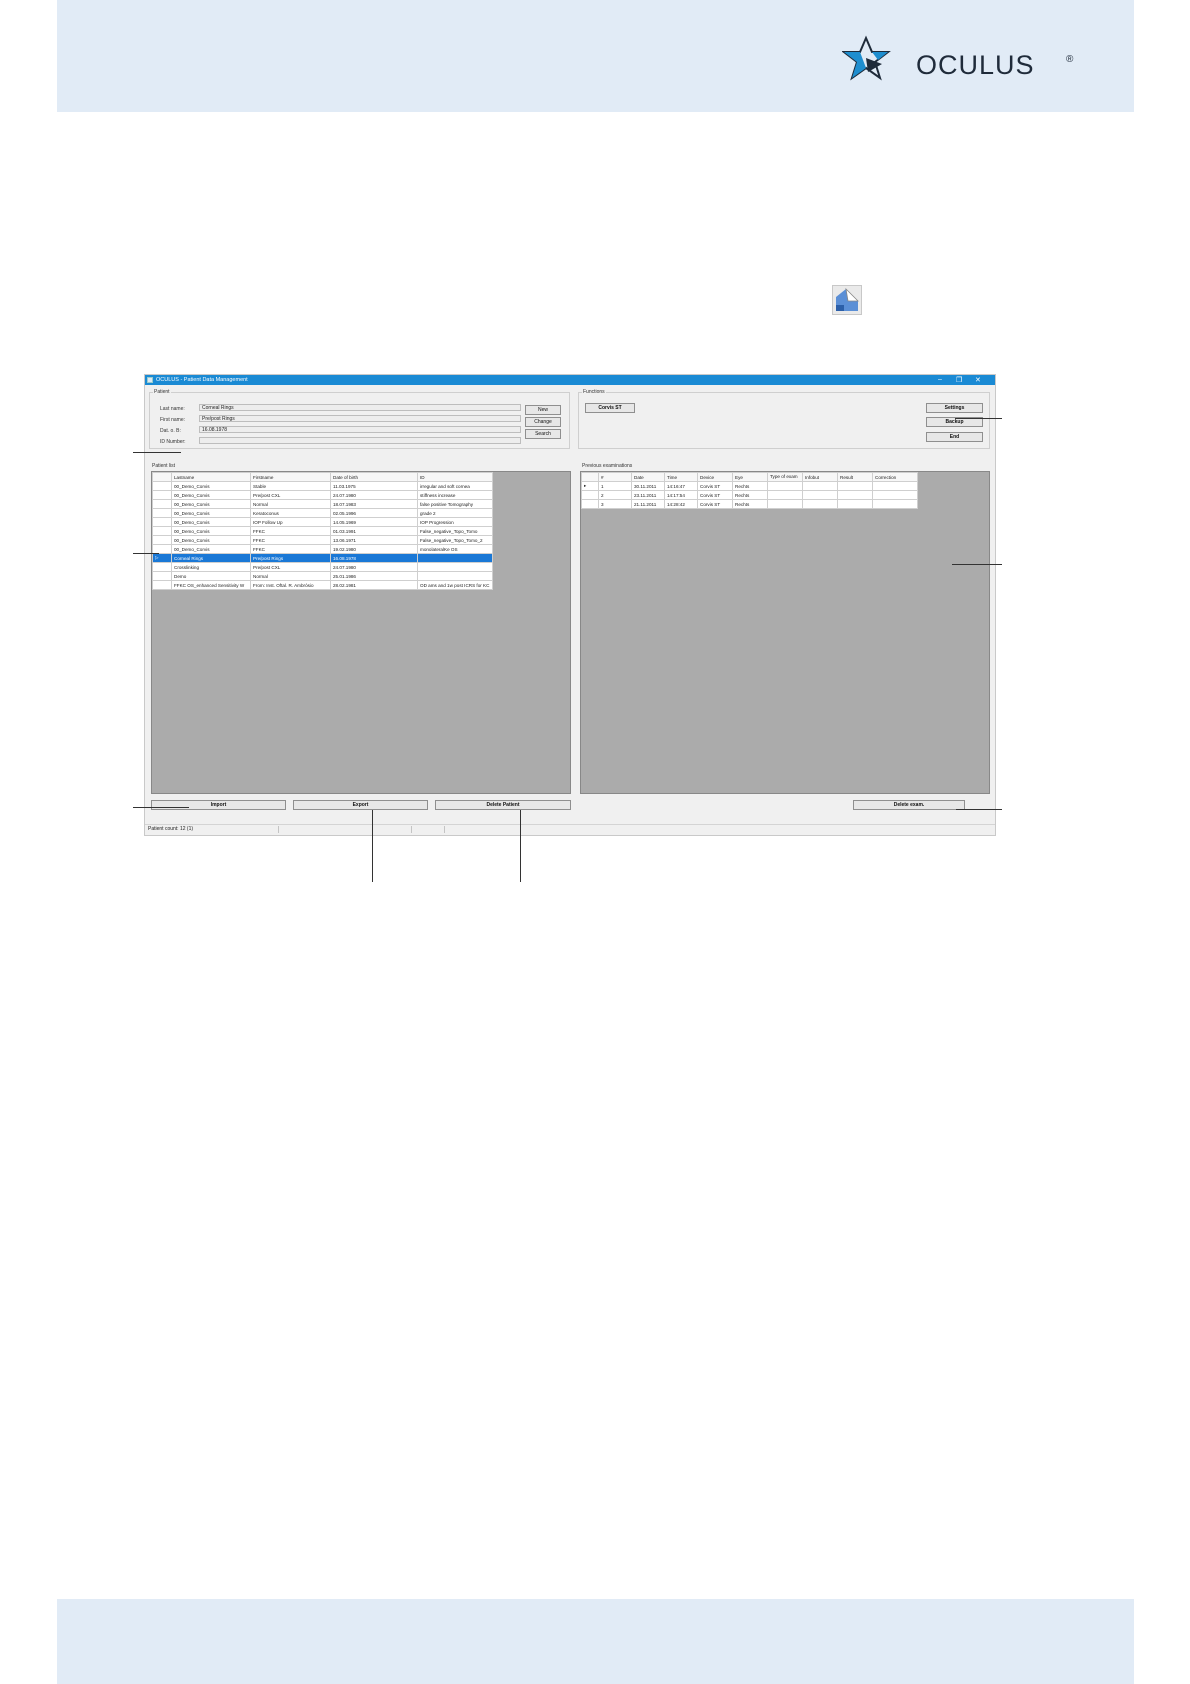 The height and width of the screenshot is (1684, 1190). I want to click on col-lastname: Lastname, so click(211, 477).